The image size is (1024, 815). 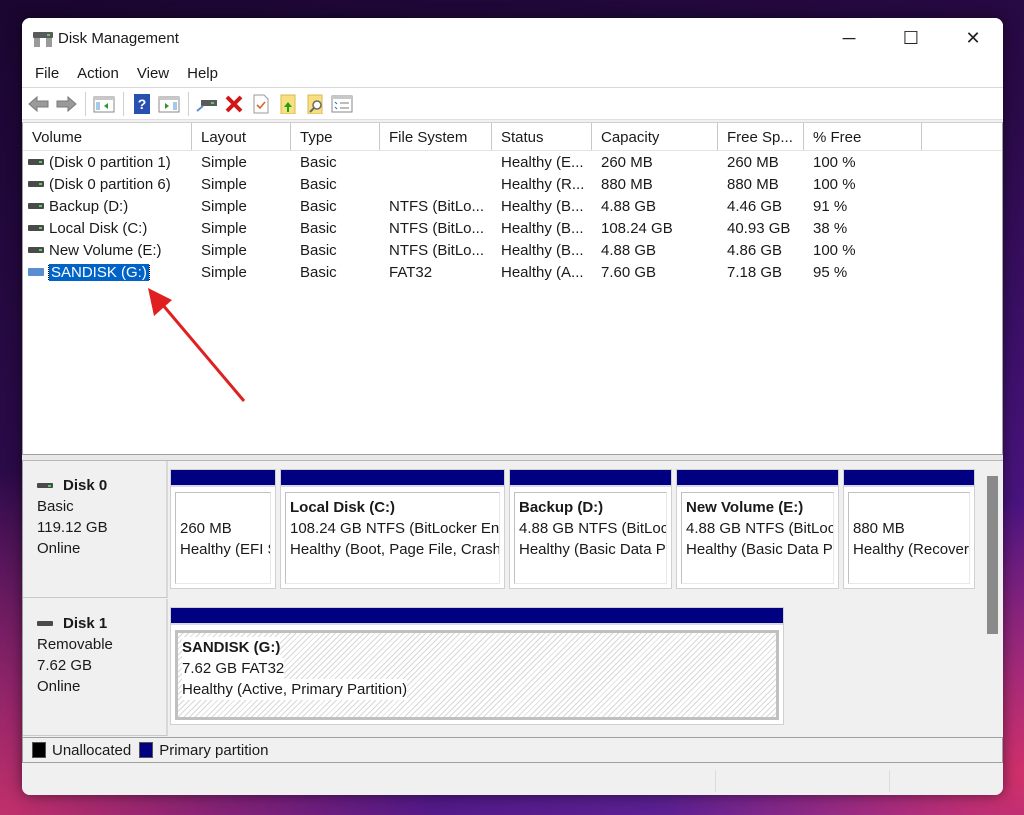 What do you see at coordinates (759, 507) in the screenshot?
I see `partition-name: New Volume (E:)` at bounding box center [759, 507].